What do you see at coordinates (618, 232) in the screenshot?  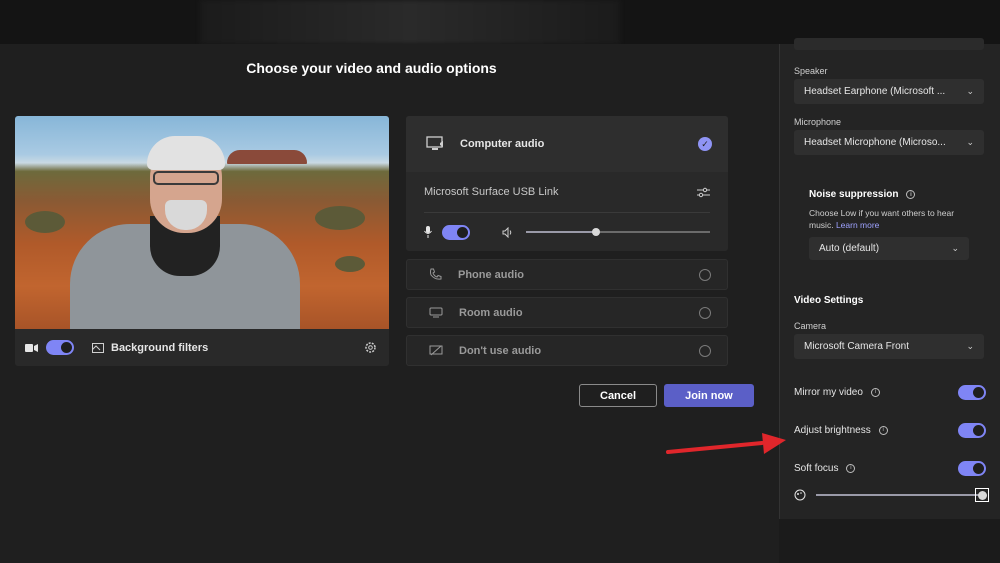 I see `speaker-volume-slider` at bounding box center [618, 232].